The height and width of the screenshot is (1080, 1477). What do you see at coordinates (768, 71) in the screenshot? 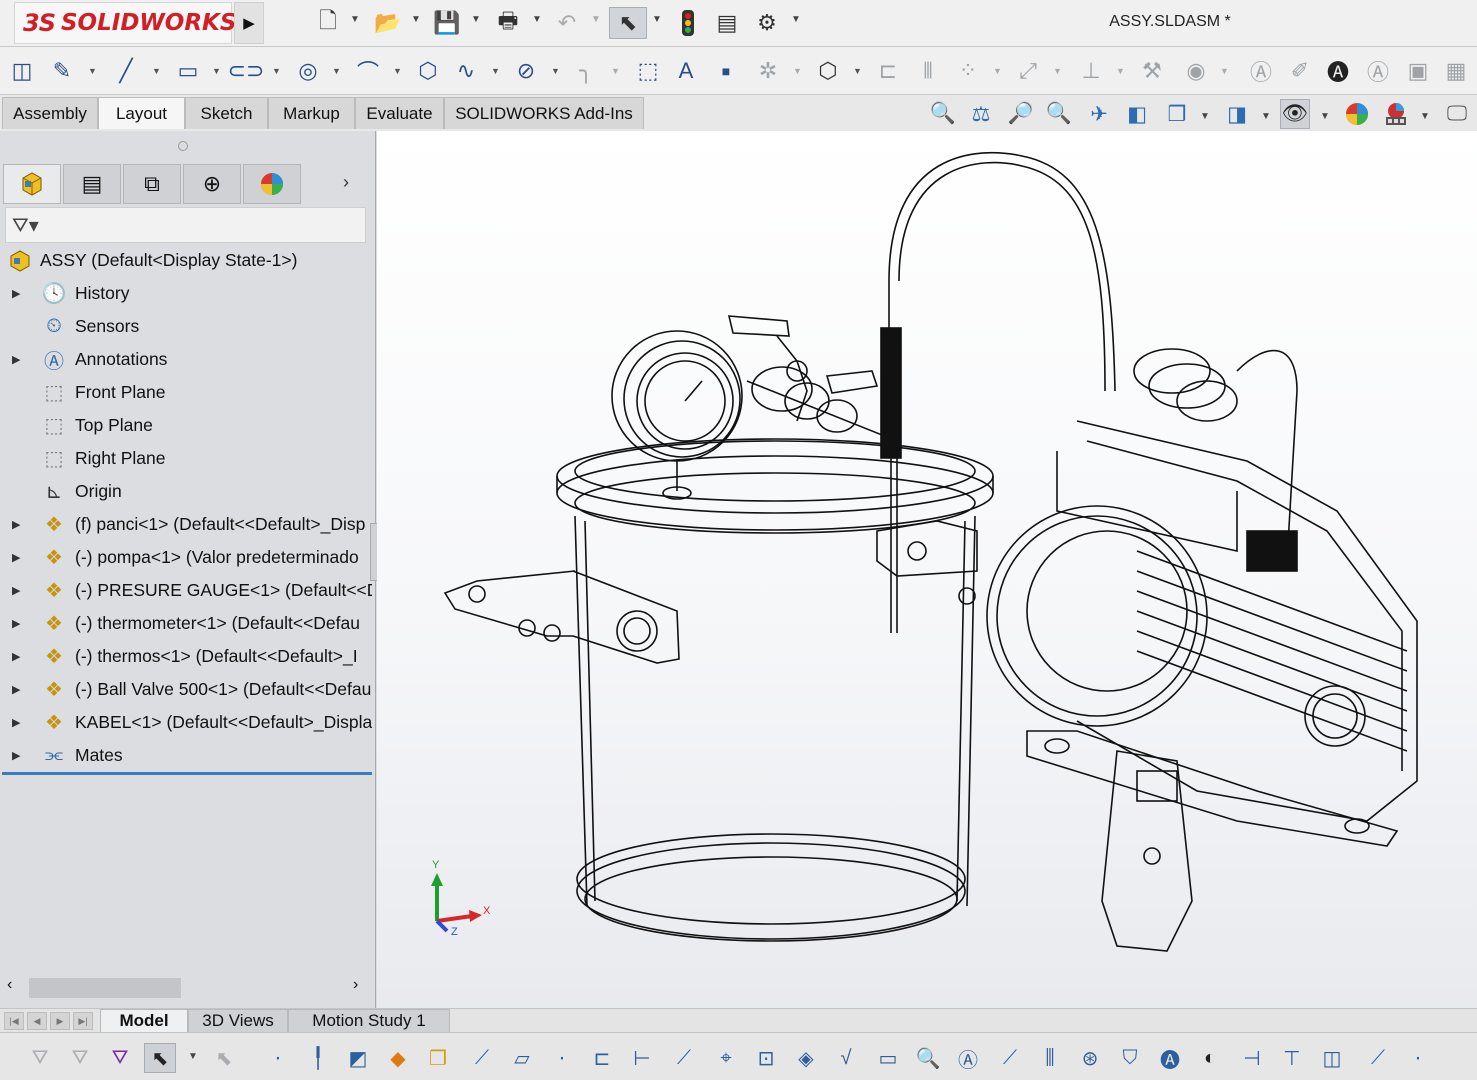
I see `convert-entities-icon: ✲` at bounding box center [768, 71].